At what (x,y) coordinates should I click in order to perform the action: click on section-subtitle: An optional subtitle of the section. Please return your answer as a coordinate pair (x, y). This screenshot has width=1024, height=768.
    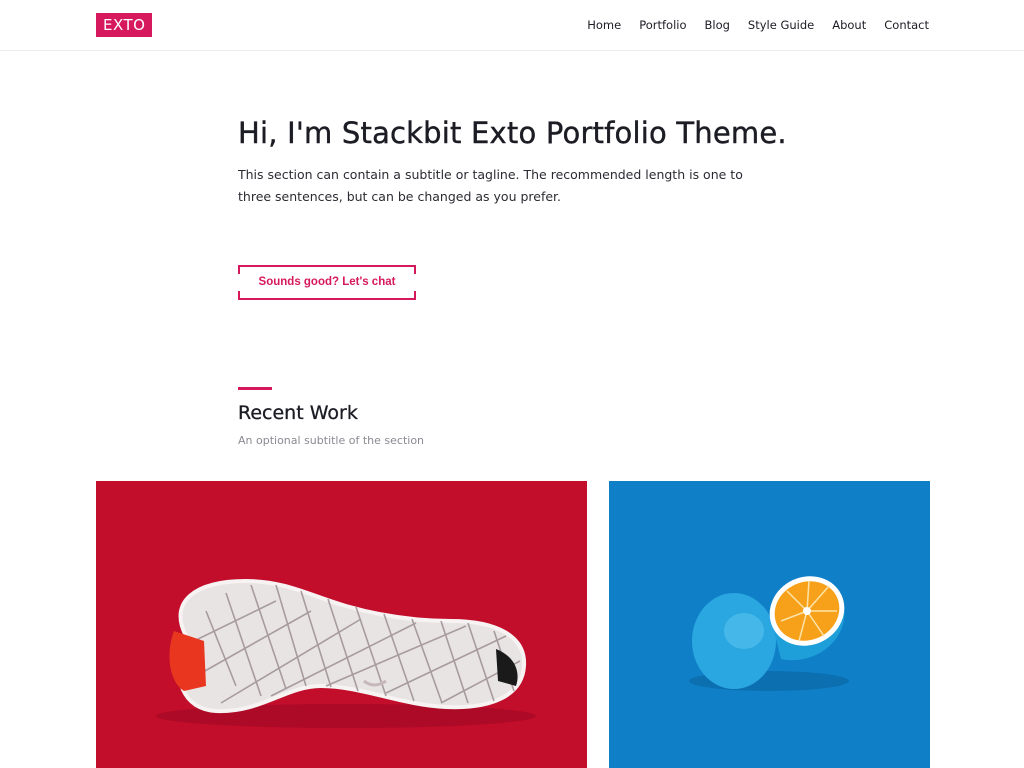
    Looking at the image, I should click on (331, 440).